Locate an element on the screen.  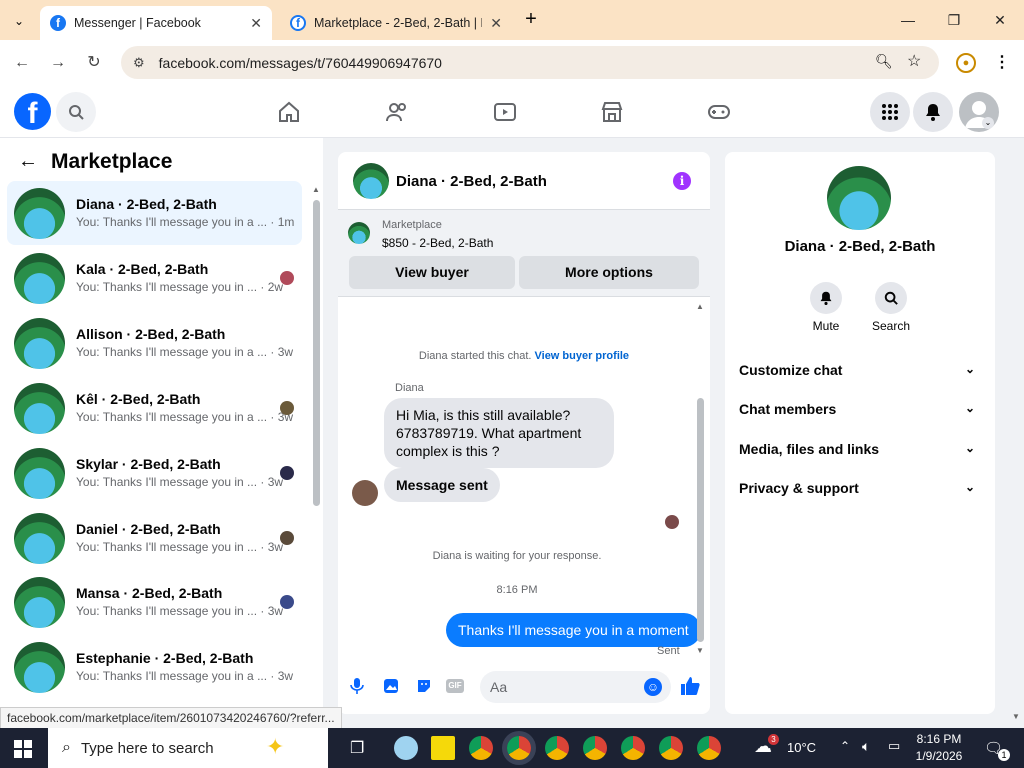
network-icon: ▭ is located at coordinates (894, 746).